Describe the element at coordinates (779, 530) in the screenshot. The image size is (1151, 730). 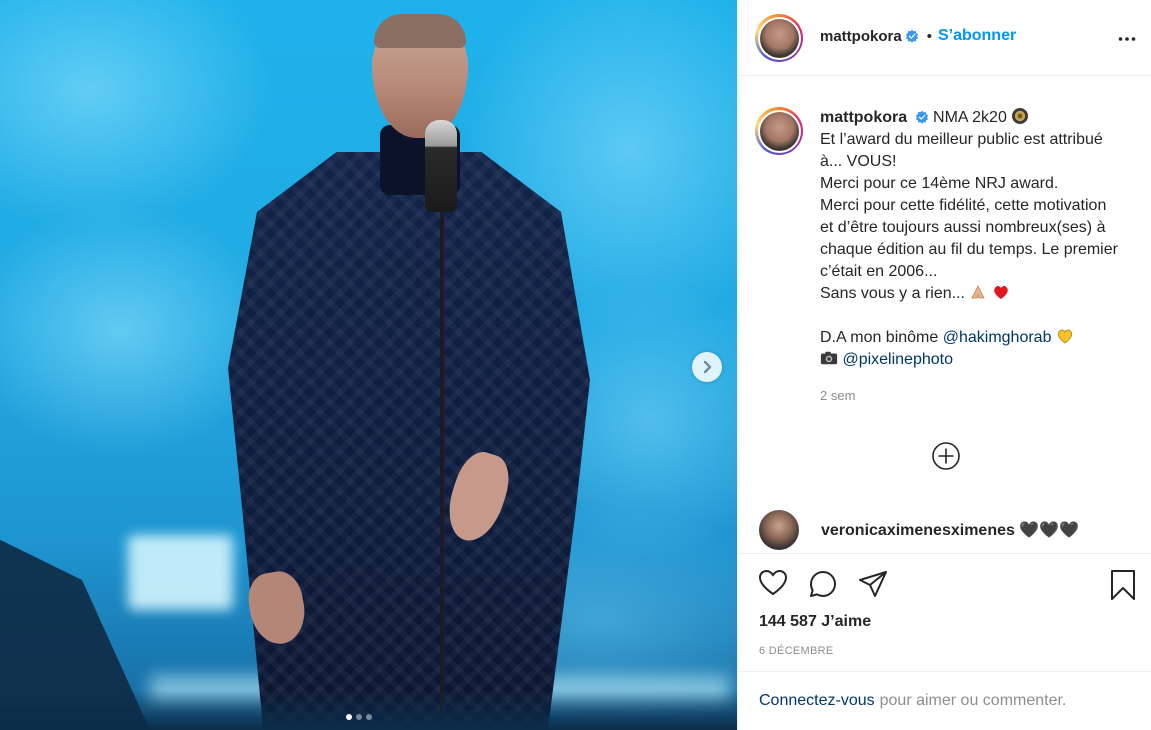
I see `comment-avatar` at that location.